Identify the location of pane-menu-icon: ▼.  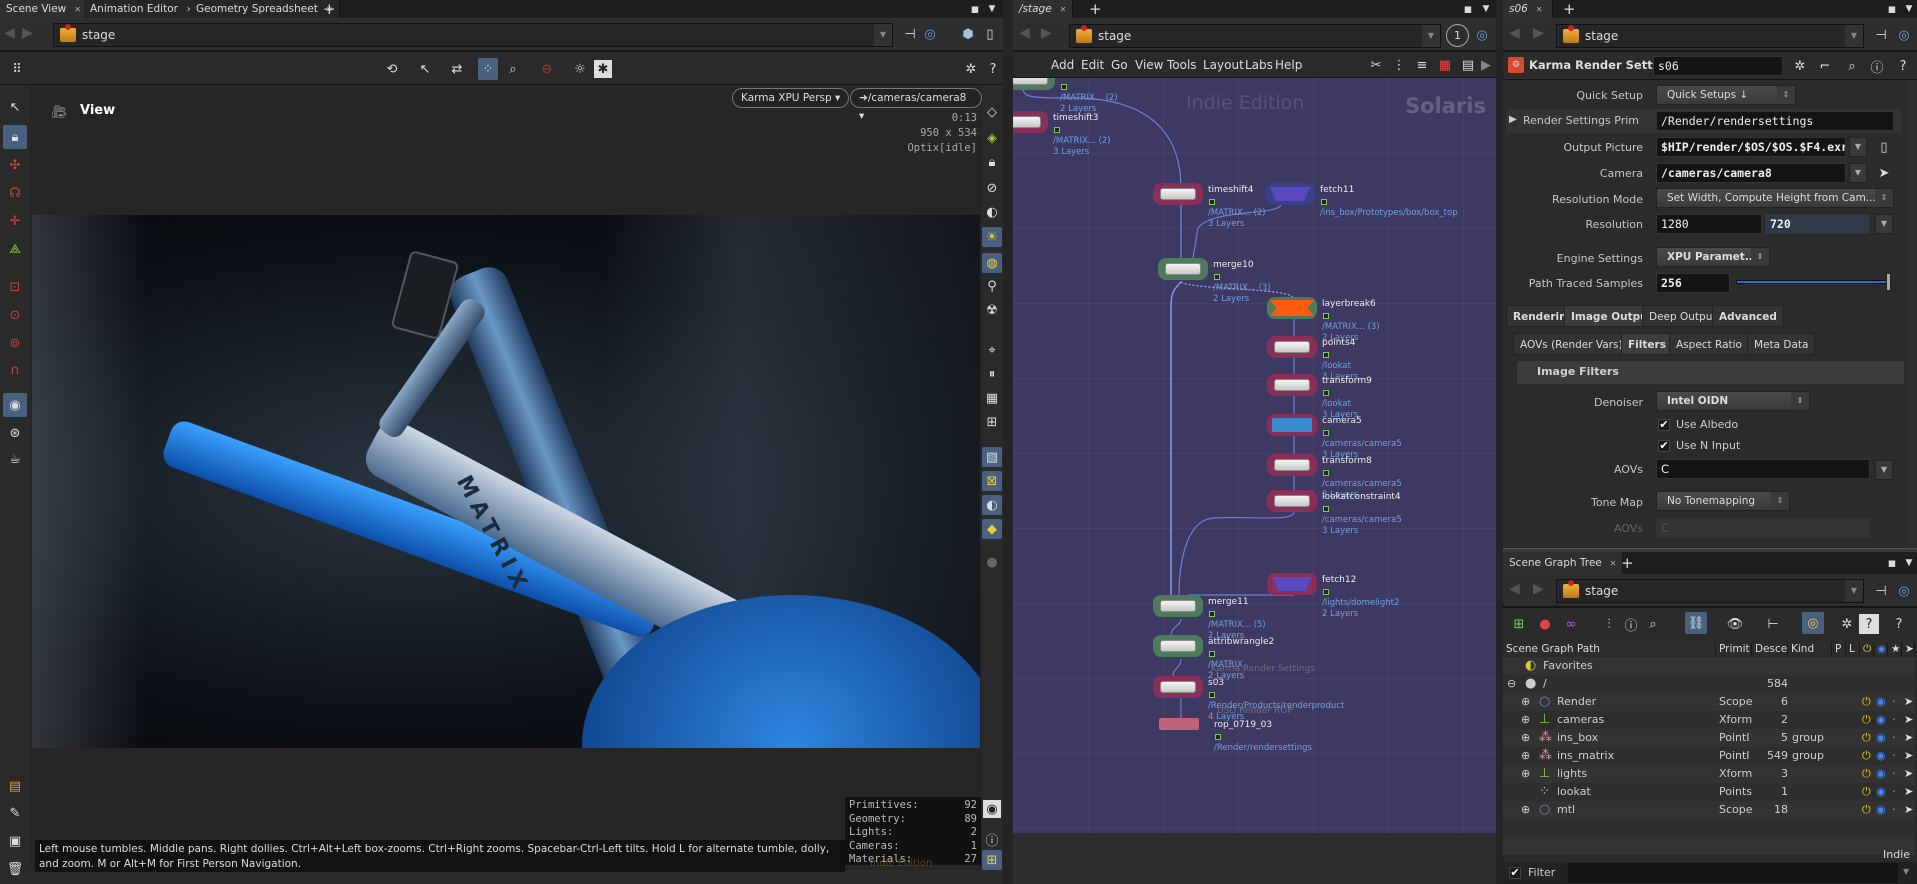
(1909, 563).